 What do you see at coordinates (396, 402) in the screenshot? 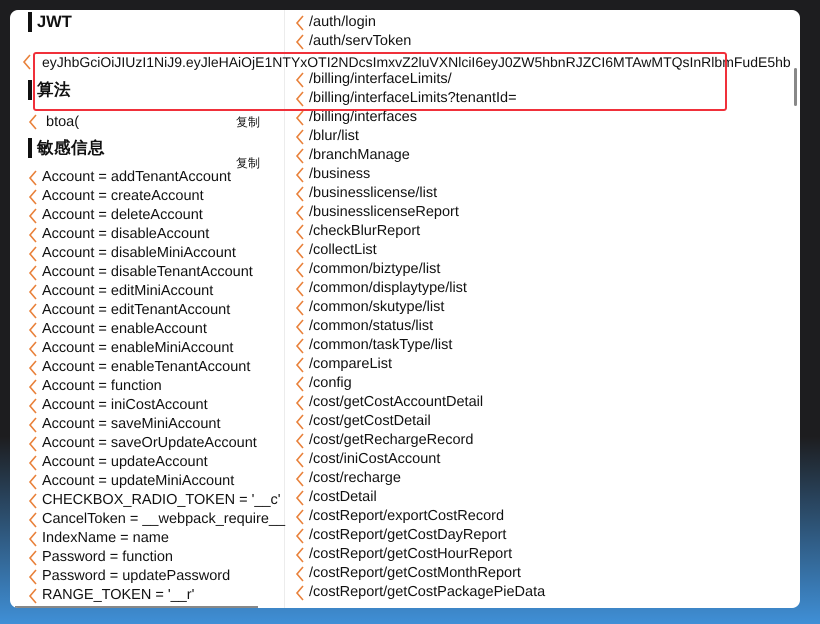
I see `path-text: /cost/getCostAccountDetail` at bounding box center [396, 402].